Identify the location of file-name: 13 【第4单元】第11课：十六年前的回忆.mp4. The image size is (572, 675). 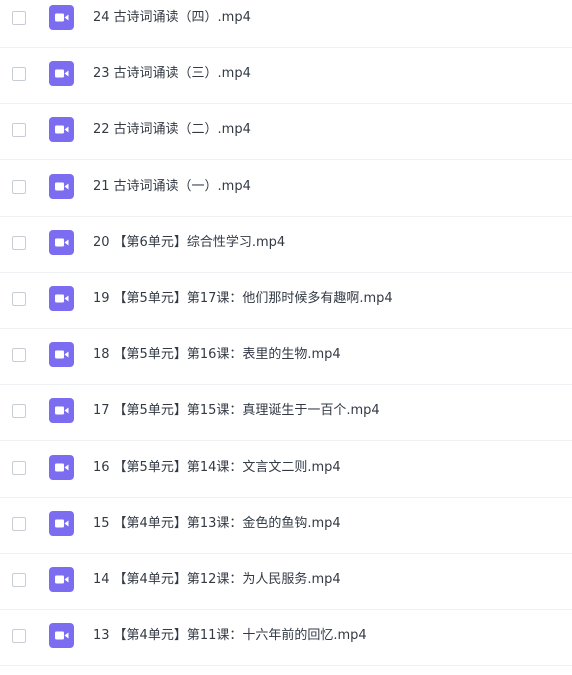
(230, 636).